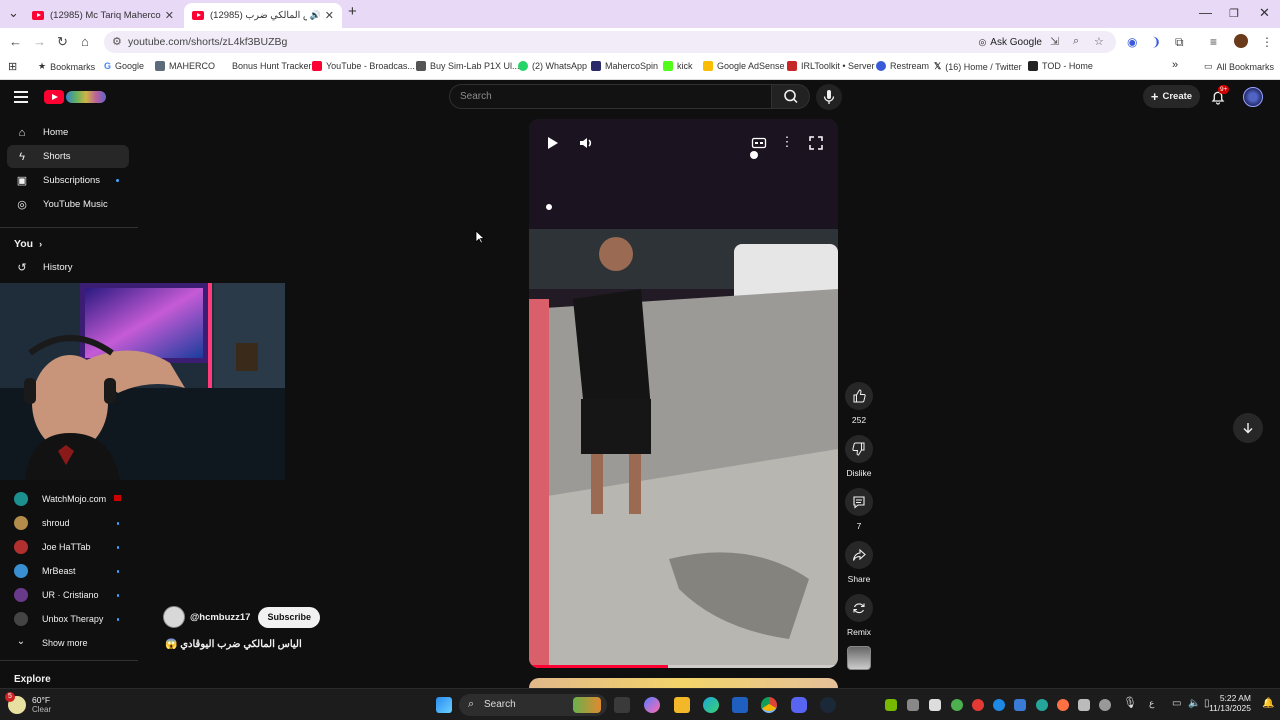 The image size is (1280, 720). Describe the element at coordinates (68, 547) in the screenshot. I see `subscription-item: Joe HaTTab` at that location.